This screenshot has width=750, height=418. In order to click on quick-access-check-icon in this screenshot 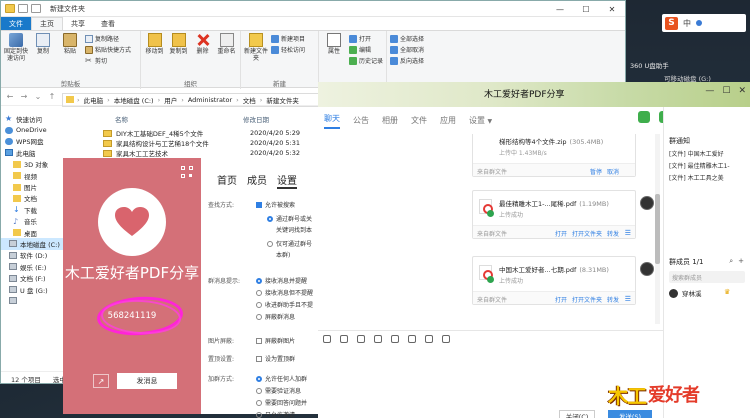, I will do `click(23, 8)`.